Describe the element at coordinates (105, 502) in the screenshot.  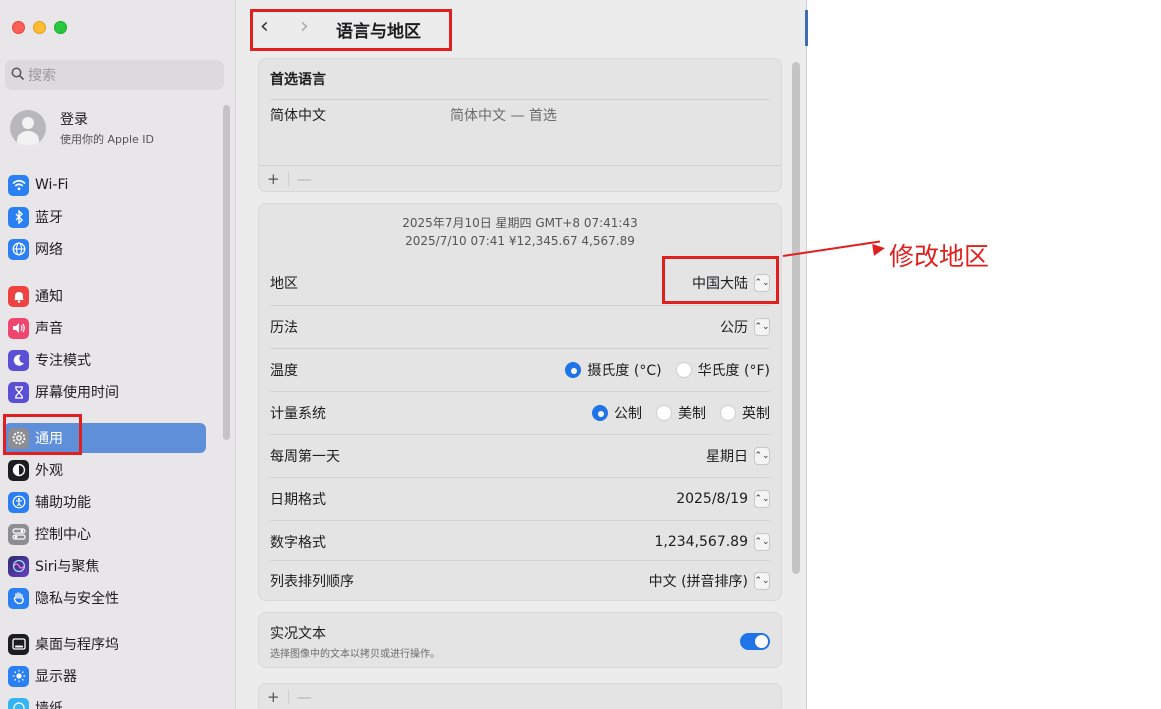
I see `sidebar-item-accessibility: 辅助功能` at that location.